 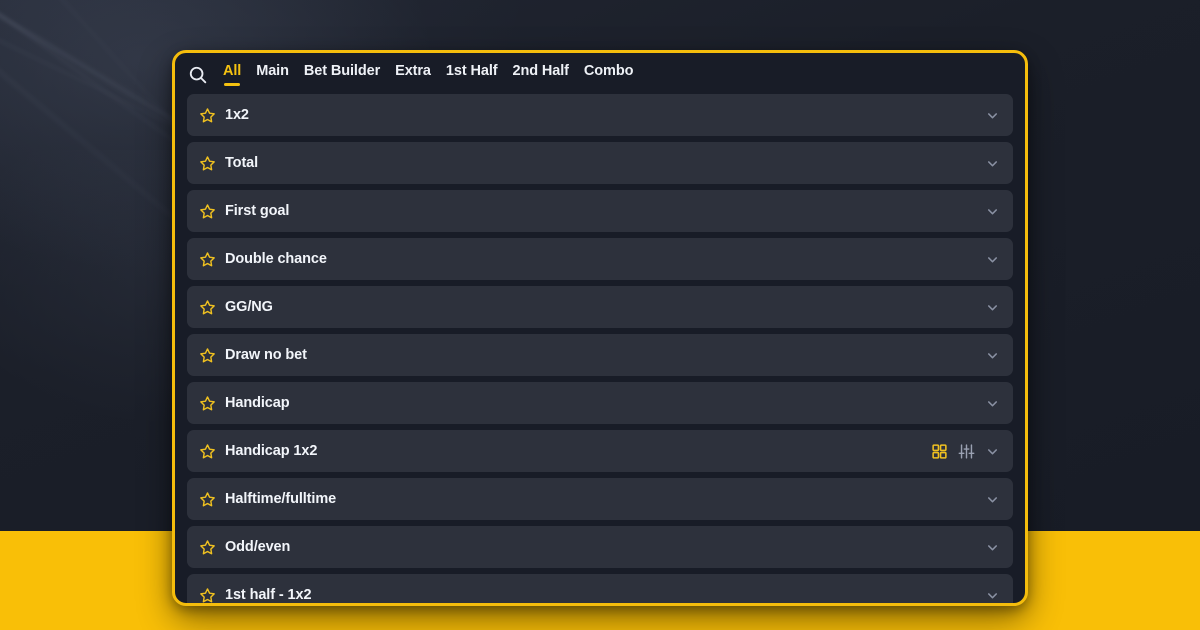 What do you see at coordinates (600, 403) in the screenshot?
I see `market-row: Handicap` at bounding box center [600, 403].